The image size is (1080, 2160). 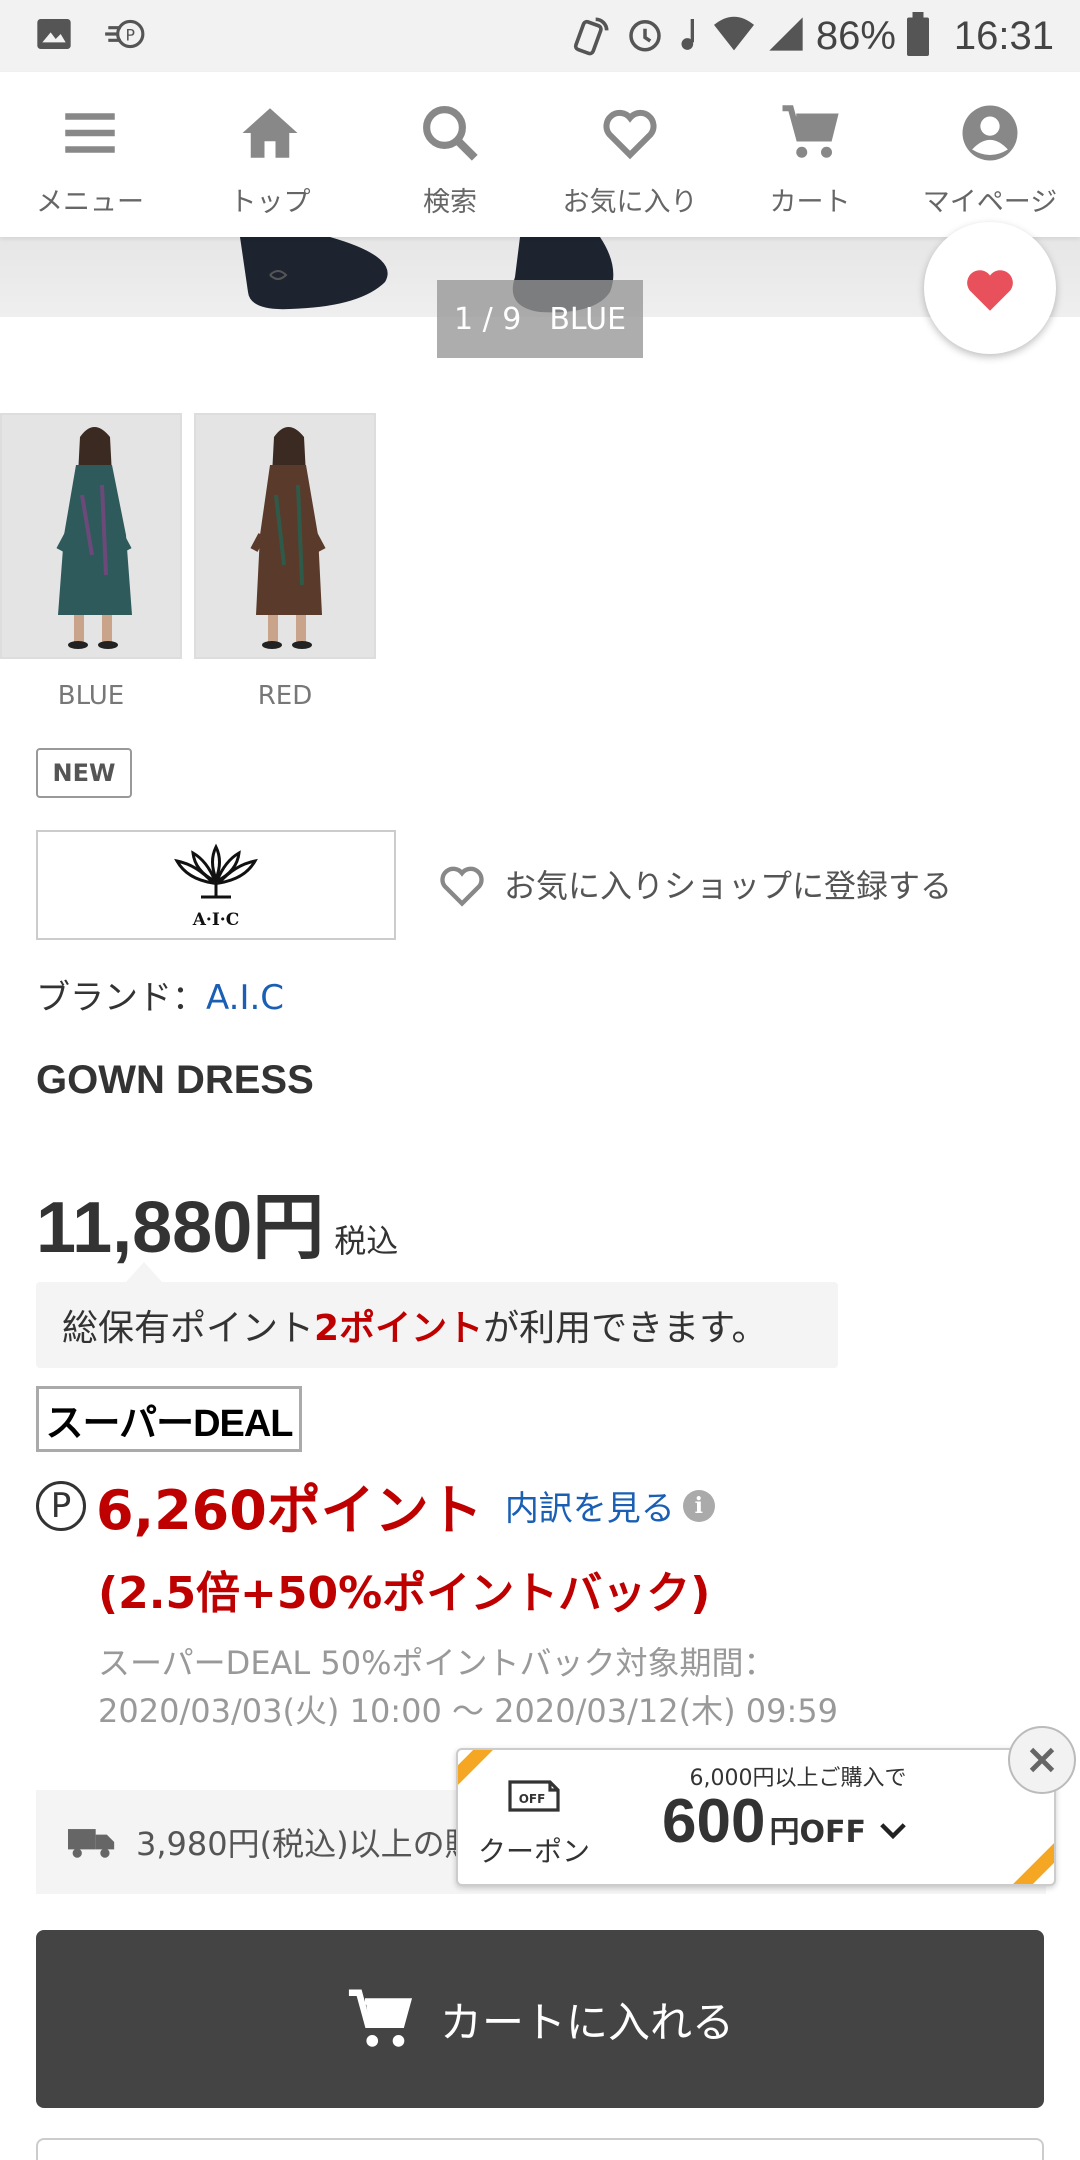 I want to click on breakdown-label: 内訳を見る, so click(x=589, y=1509).